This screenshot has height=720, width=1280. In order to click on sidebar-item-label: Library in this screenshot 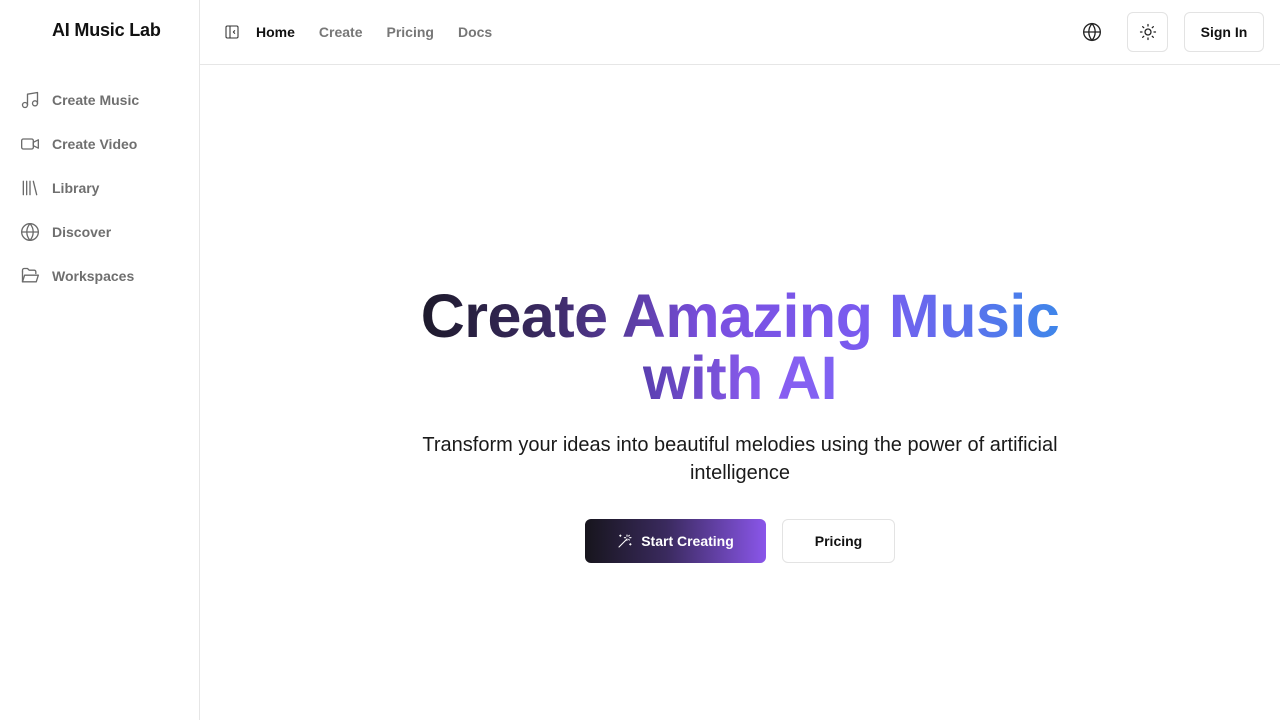, I will do `click(76, 188)`.